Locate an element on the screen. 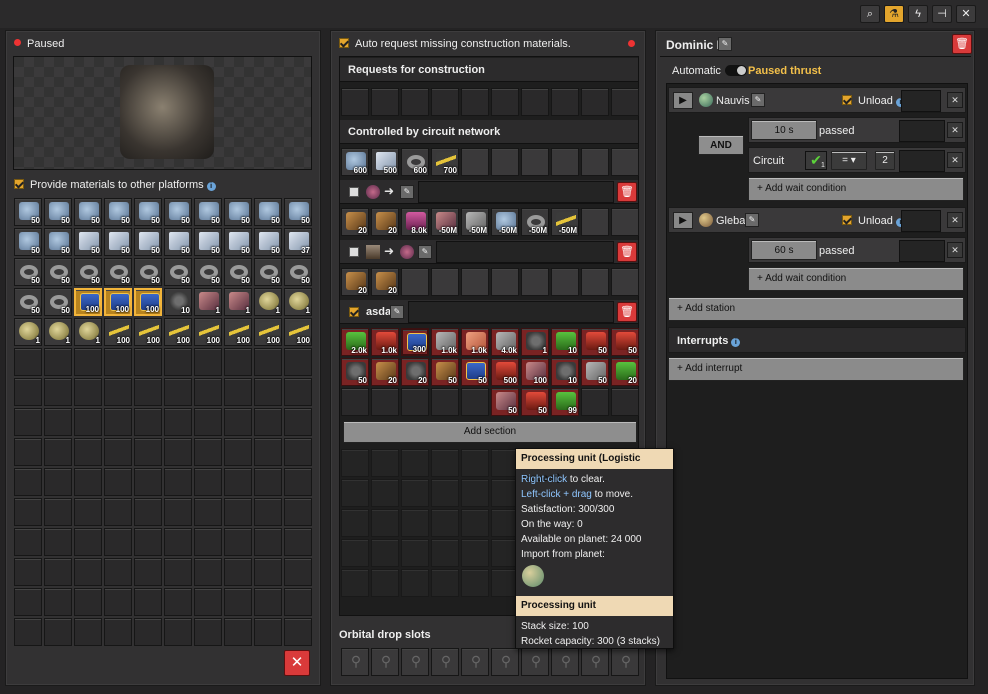 The image size is (988, 694). item-slot: 1.0k is located at coordinates (475, 342).